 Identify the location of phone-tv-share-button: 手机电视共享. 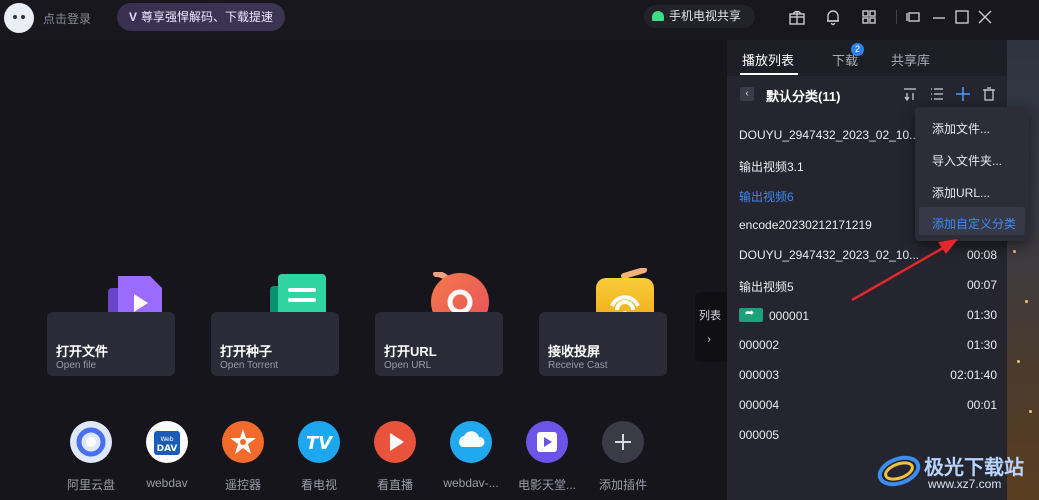
(699, 16).